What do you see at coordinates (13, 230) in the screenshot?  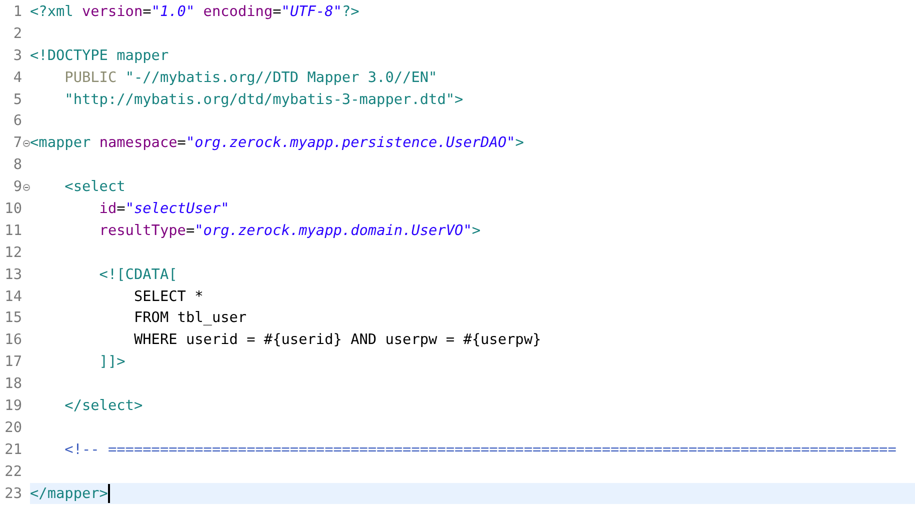 I see `line-number: 11` at bounding box center [13, 230].